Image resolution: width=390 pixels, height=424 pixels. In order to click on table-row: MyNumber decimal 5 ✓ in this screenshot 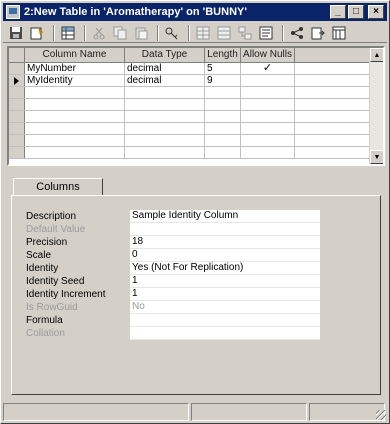, I will do `click(196, 69)`.